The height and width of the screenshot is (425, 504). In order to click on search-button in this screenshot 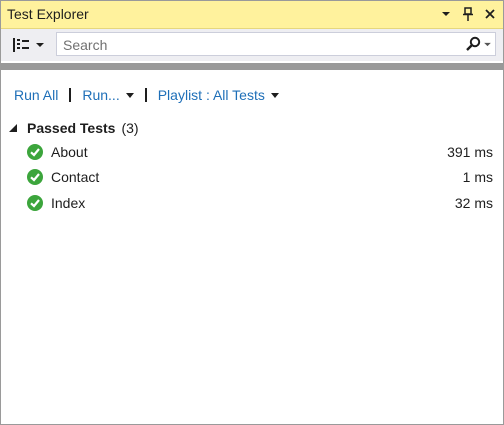, I will do `click(478, 44)`.